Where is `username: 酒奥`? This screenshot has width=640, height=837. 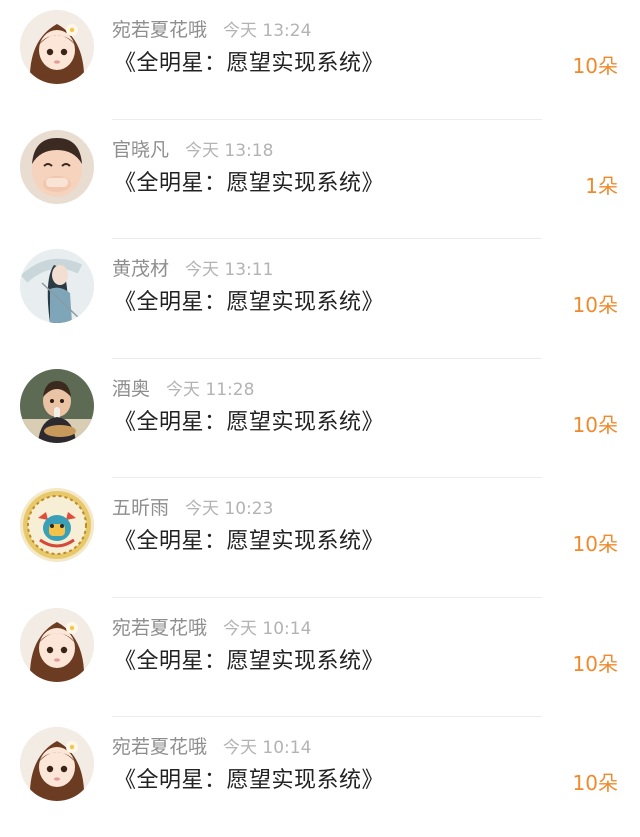 username: 酒奥 is located at coordinates (131, 389).